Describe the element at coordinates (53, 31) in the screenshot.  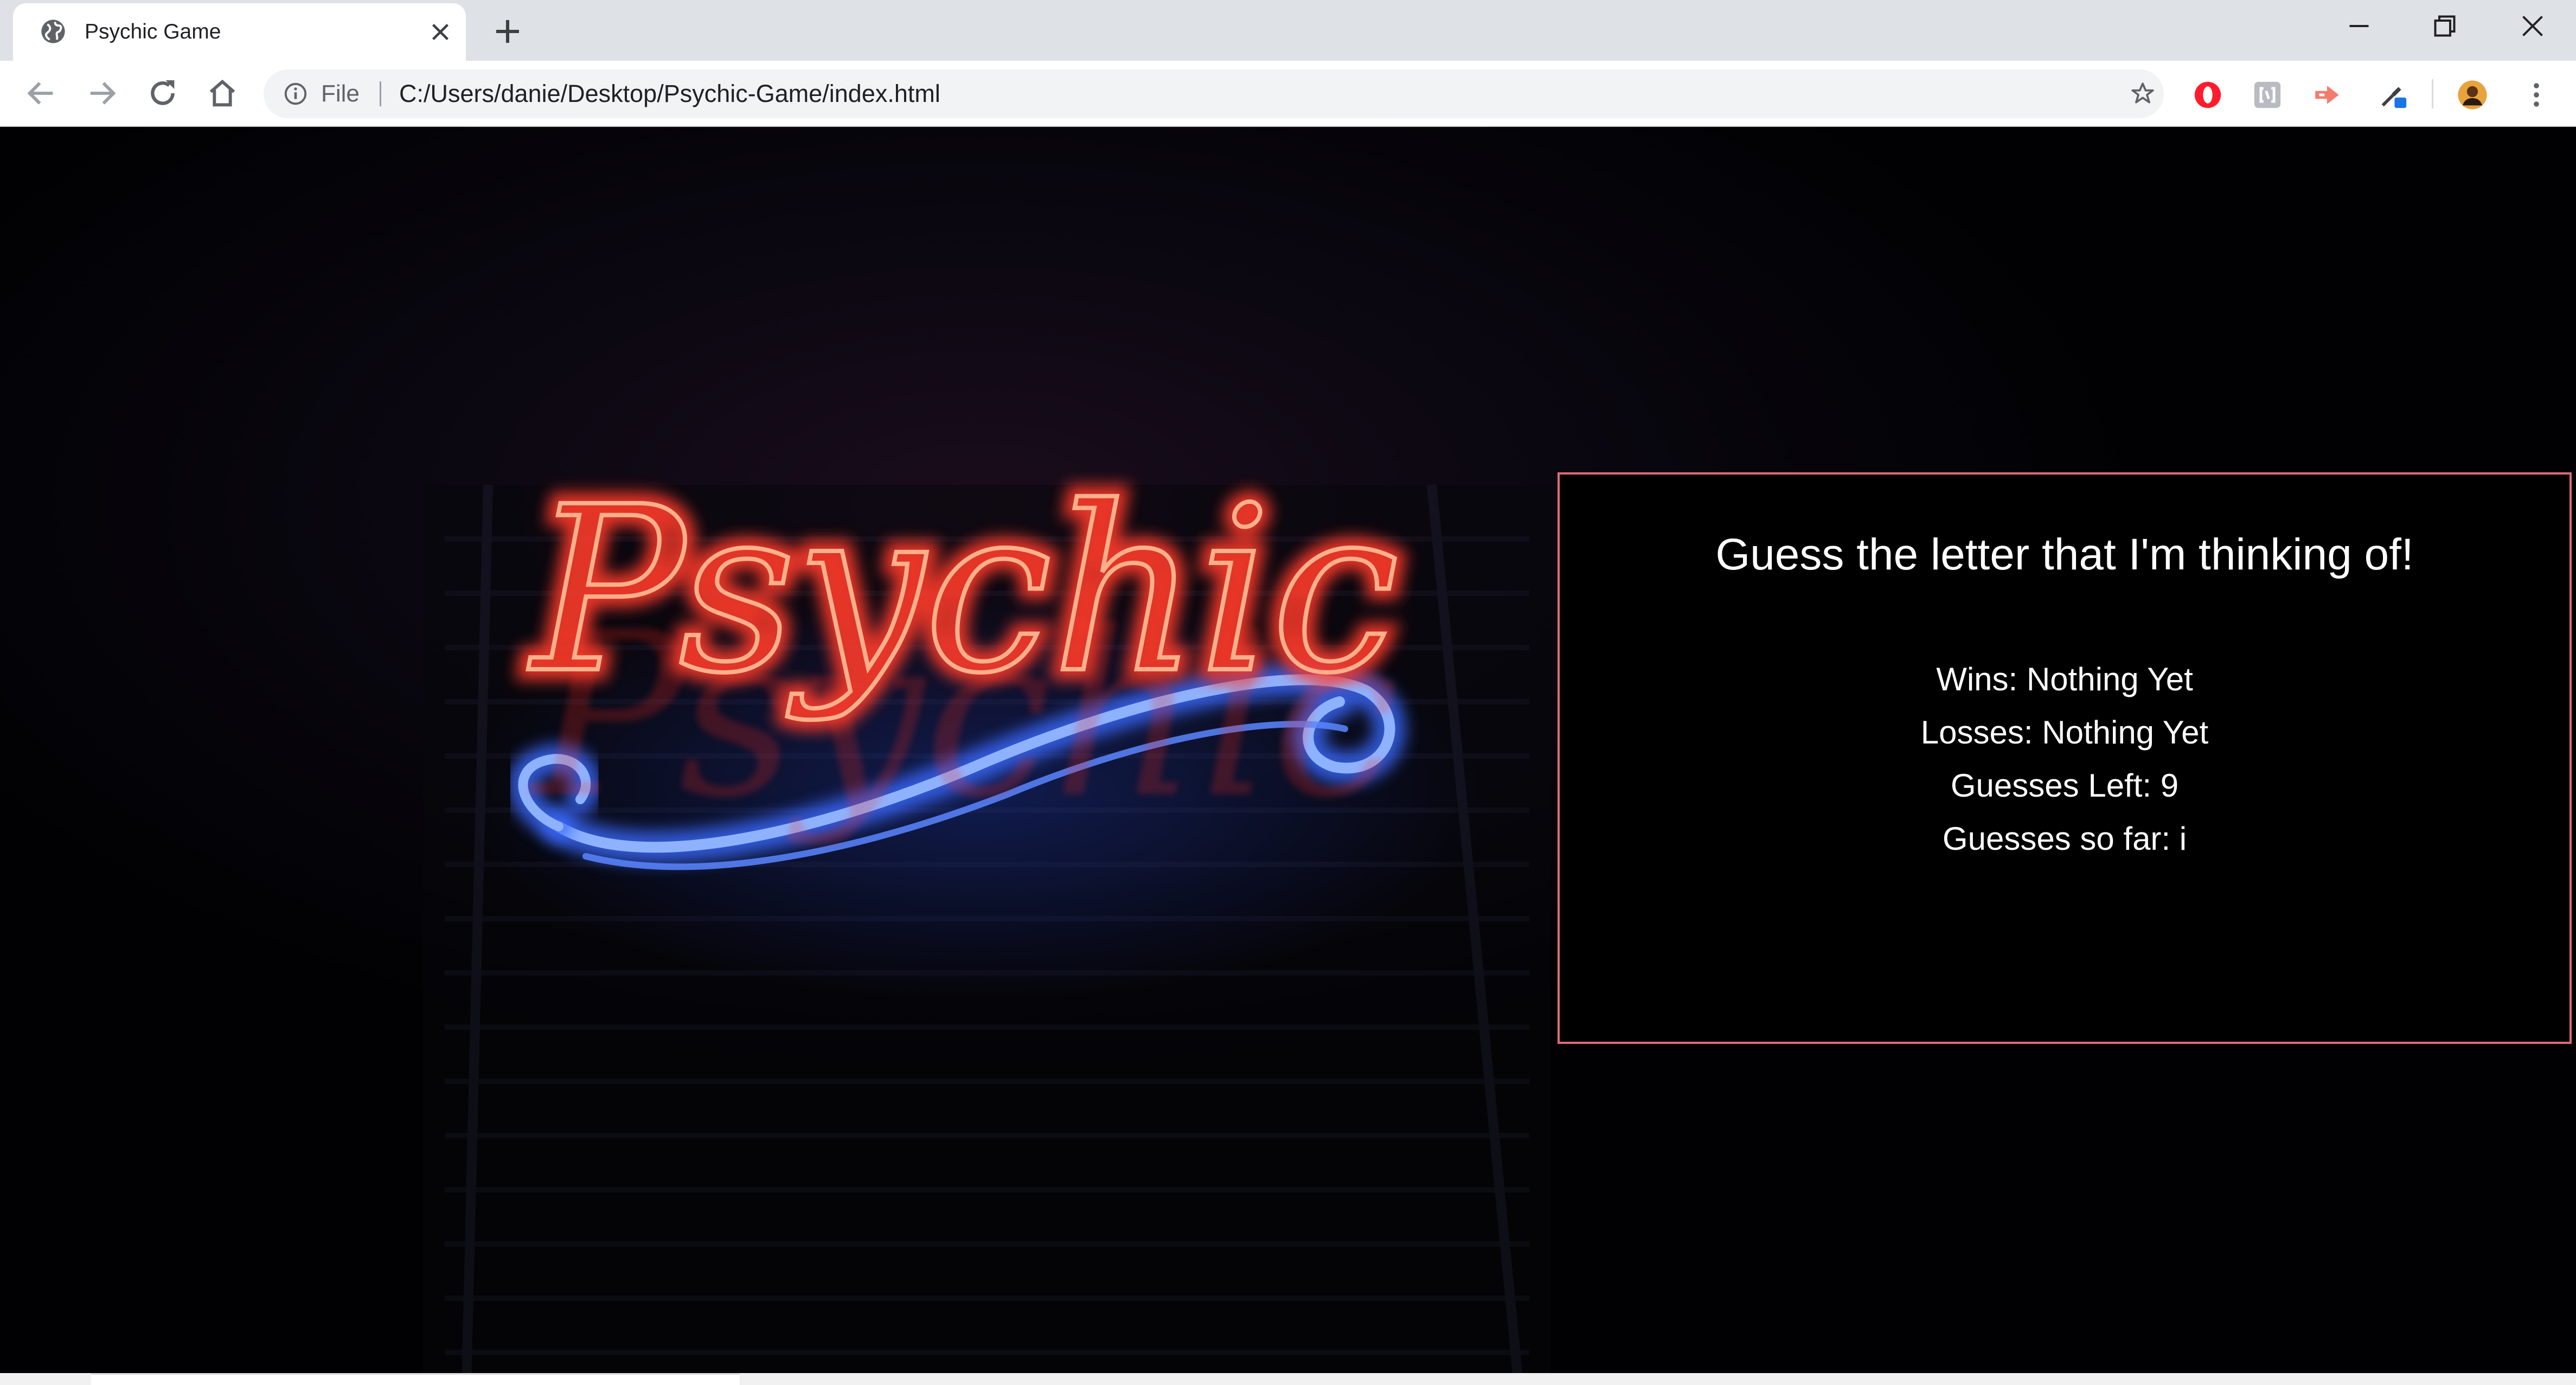
I see `globe-icon` at that location.